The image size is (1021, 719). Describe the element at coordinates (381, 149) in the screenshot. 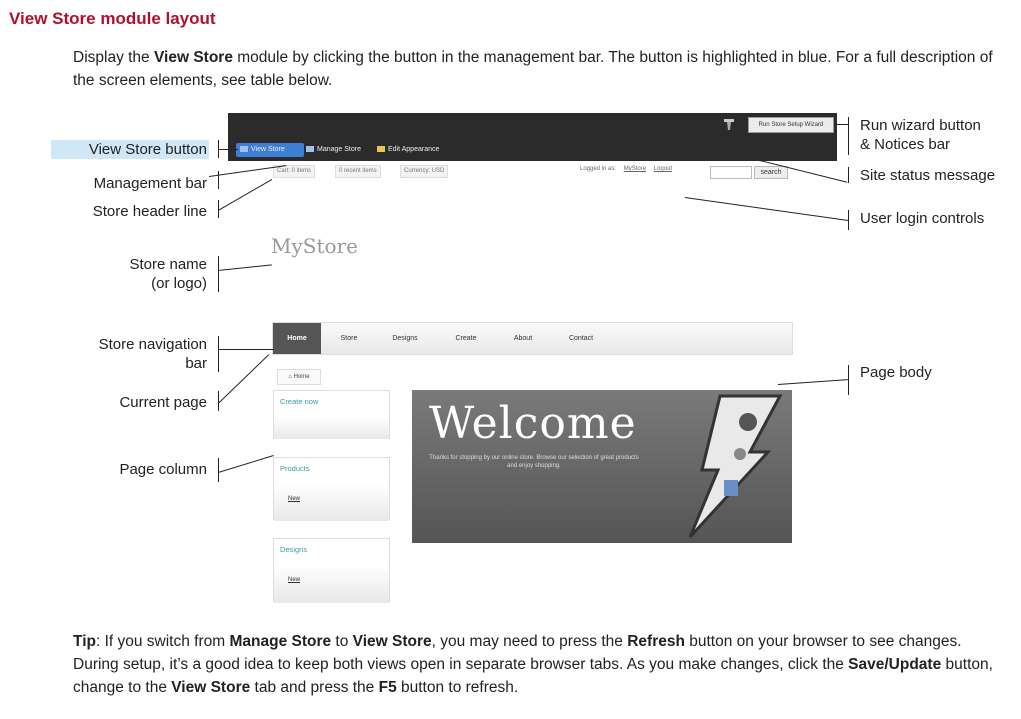

I see `edit-appearance-icon` at that location.